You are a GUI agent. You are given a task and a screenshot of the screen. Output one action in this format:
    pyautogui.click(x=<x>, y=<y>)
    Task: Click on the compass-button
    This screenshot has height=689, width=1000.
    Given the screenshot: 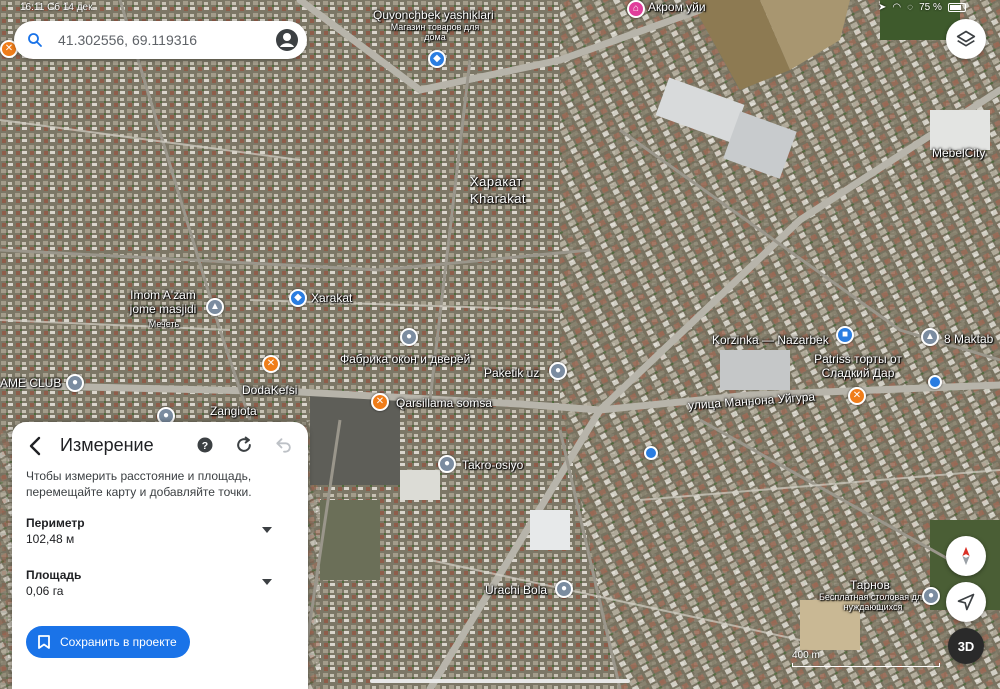 What is the action you would take?
    pyautogui.click(x=966, y=556)
    